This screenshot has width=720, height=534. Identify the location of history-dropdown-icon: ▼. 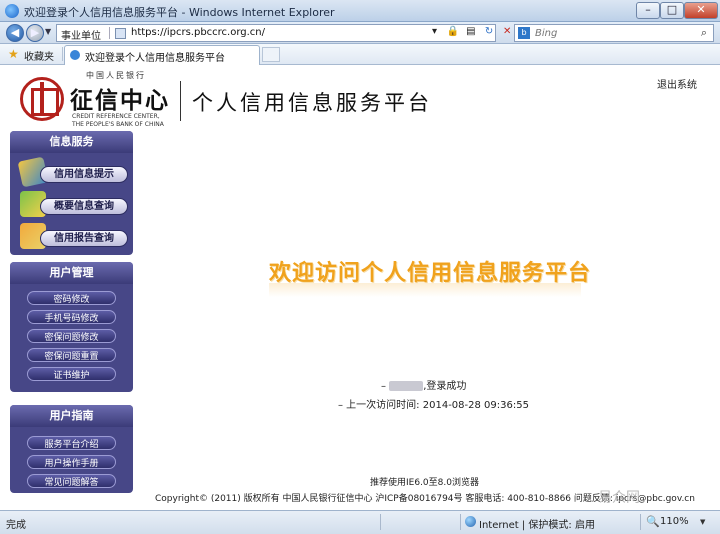
(48, 31).